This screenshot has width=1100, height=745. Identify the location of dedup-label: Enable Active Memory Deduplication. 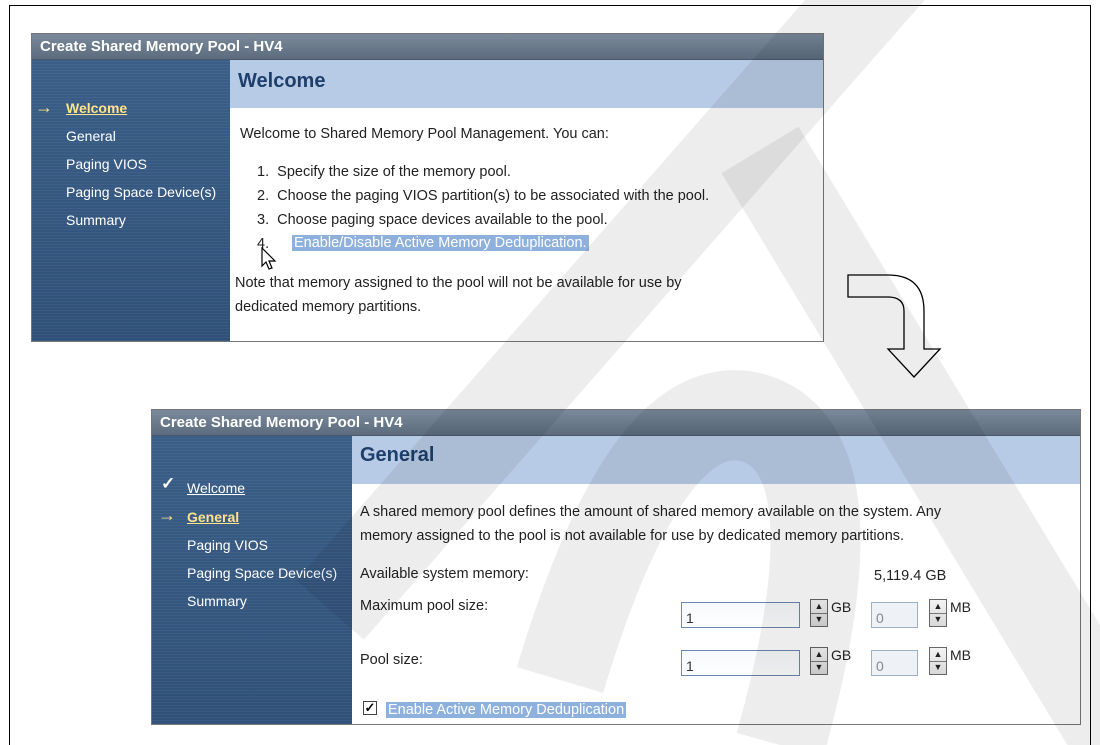
(506, 710).